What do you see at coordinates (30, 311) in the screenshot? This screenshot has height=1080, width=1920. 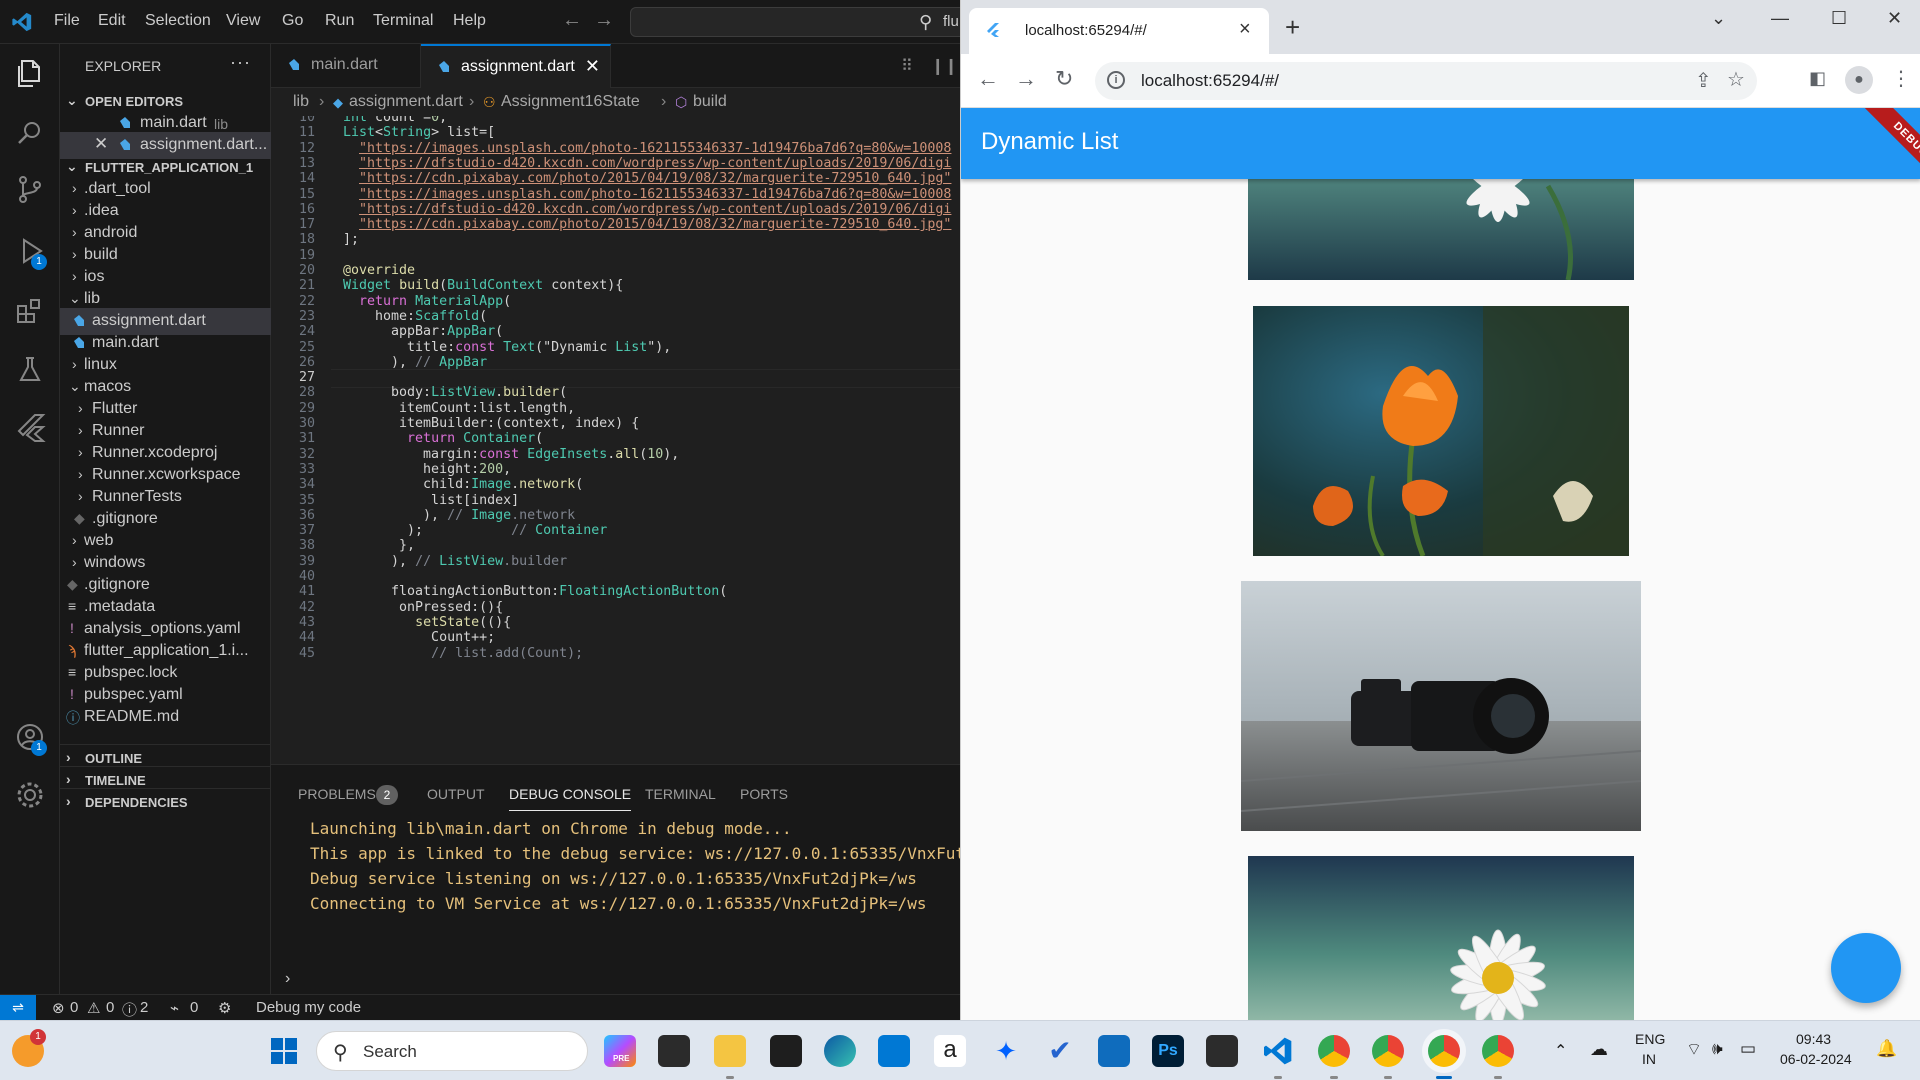 I see `extensions-icon` at bounding box center [30, 311].